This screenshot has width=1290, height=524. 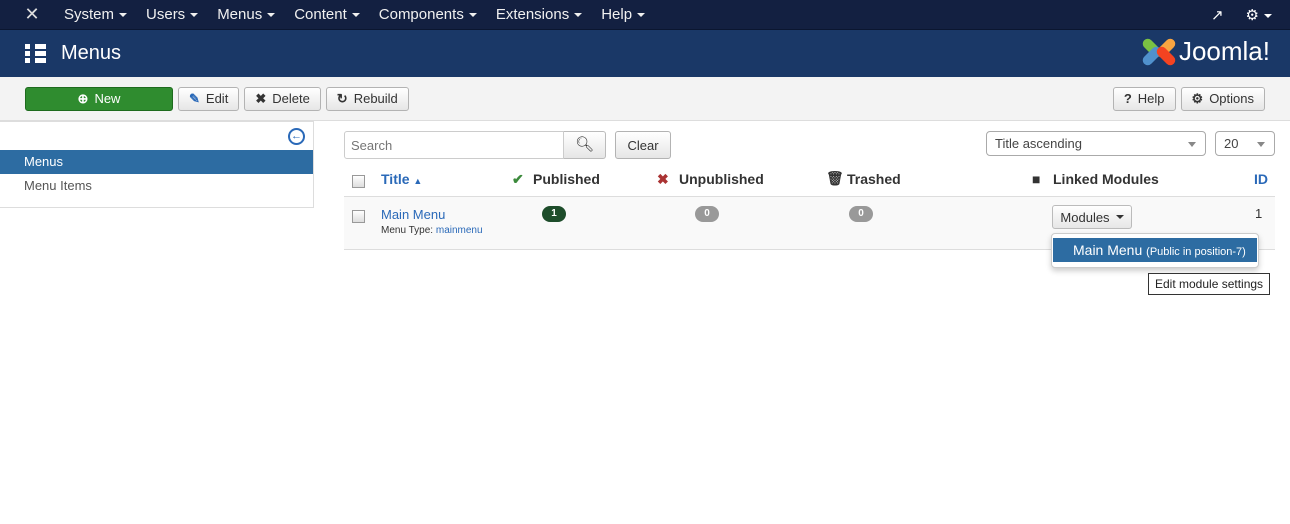 I want to click on nav-components: Components, so click(x=428, y=14).